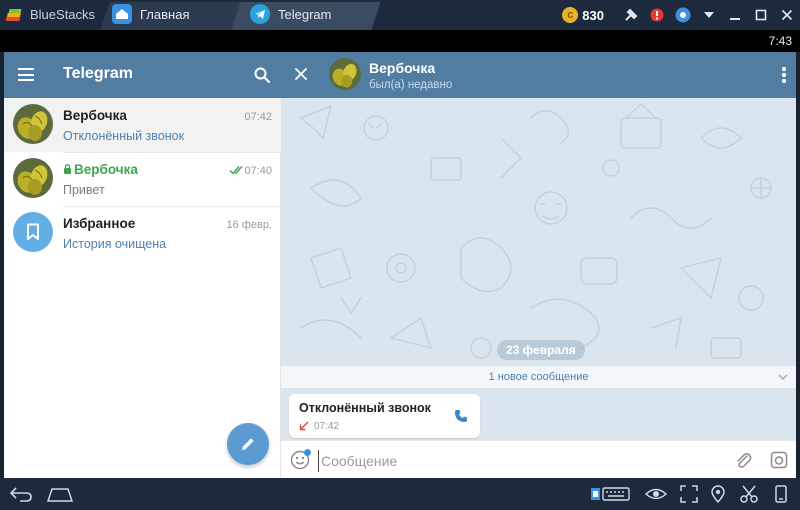 The width and height of the screenshot is (800, 510). What do you see at coordinates (21, 494) in the screenshot?
I see `back-icon` at bounding box center [21, 494].